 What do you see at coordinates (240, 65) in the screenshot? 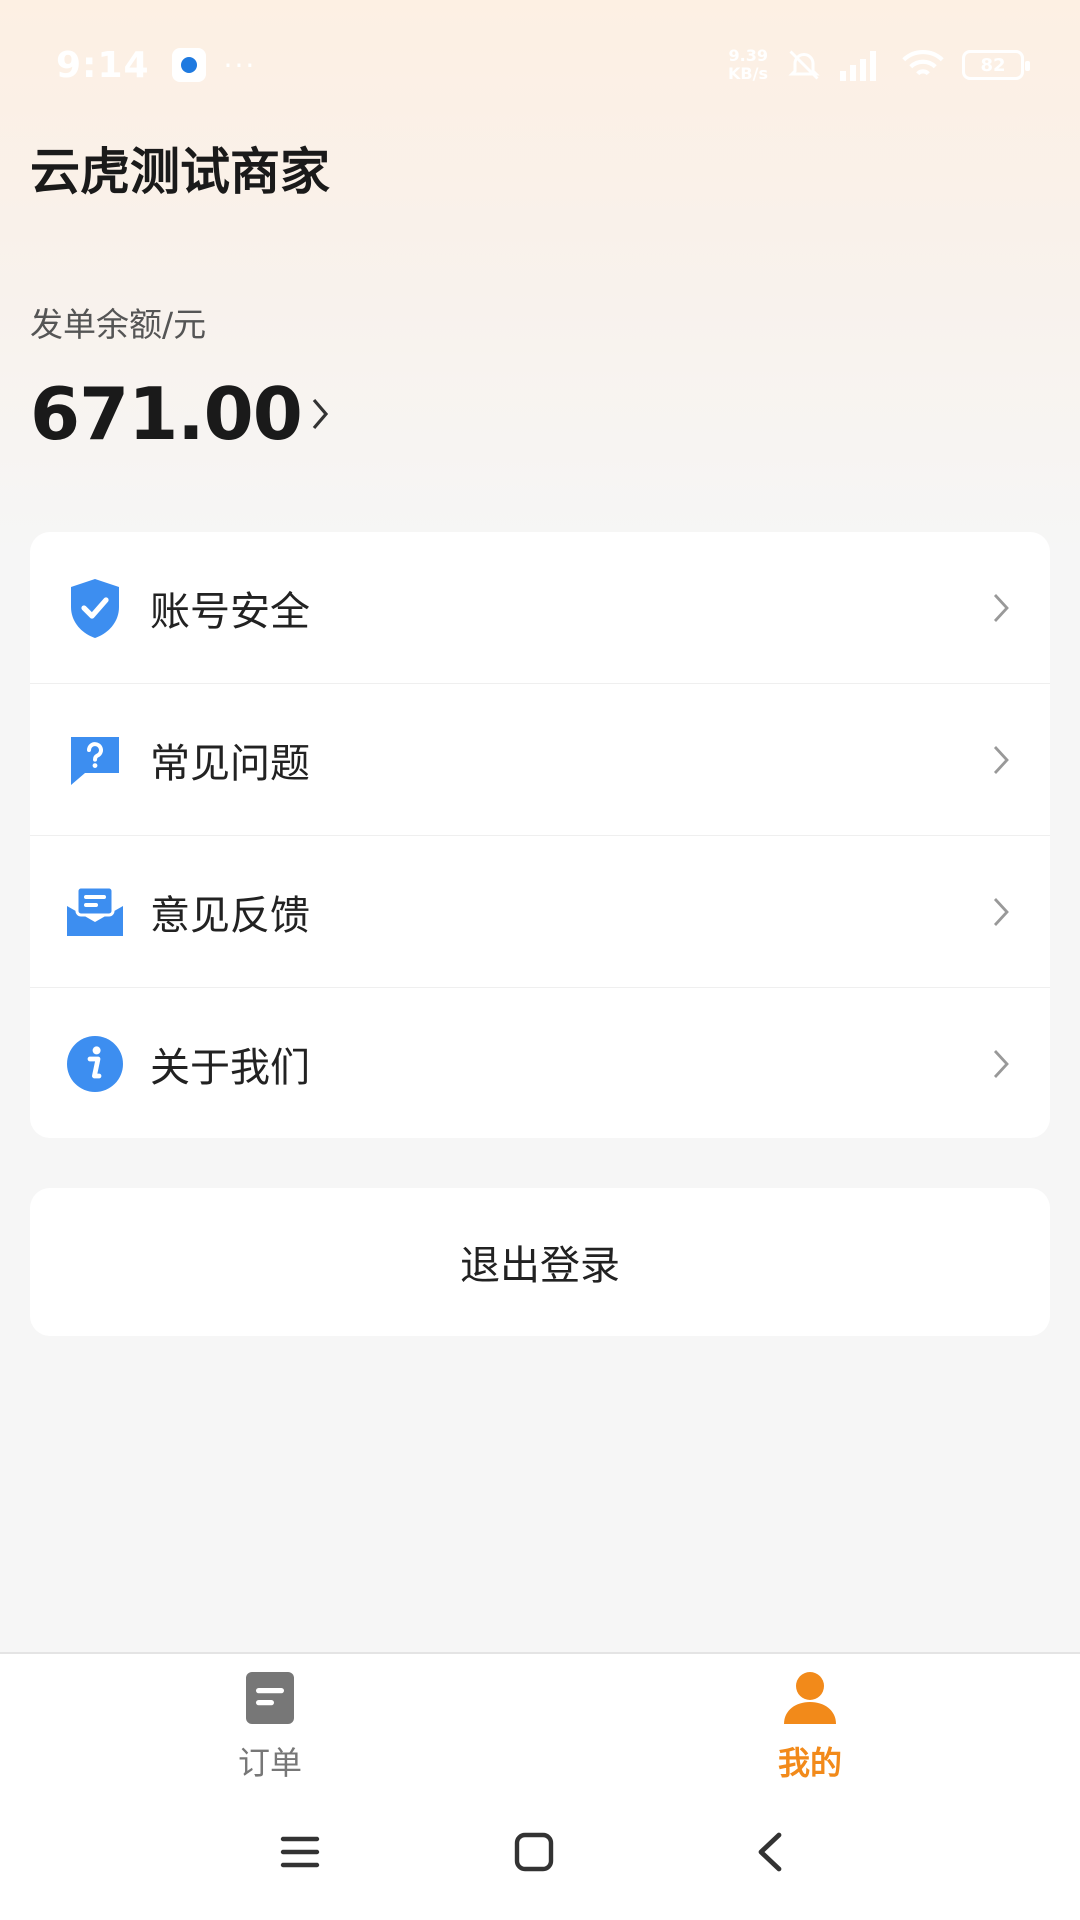
I see `more-notifications-indicator: ···` at bounding box center [240, 65].